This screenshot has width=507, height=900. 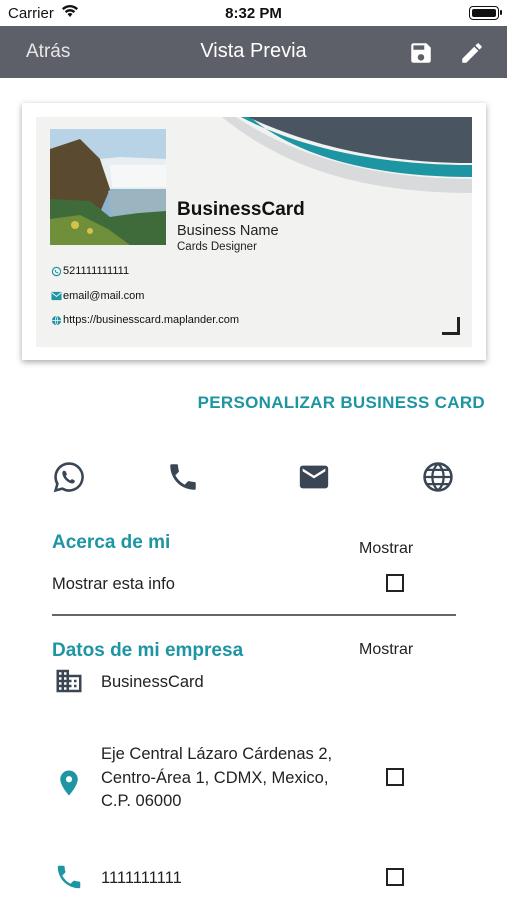 What do you see at coordinates (183, 477) in the screenshot?
I see `phone-icon` at bounding box center [183, 477].